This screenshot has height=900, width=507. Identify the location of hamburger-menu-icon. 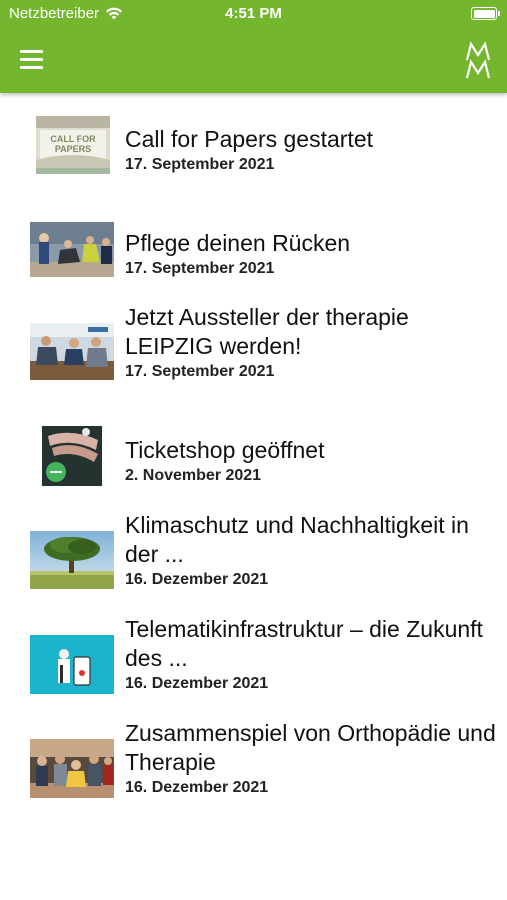
(31, 51).